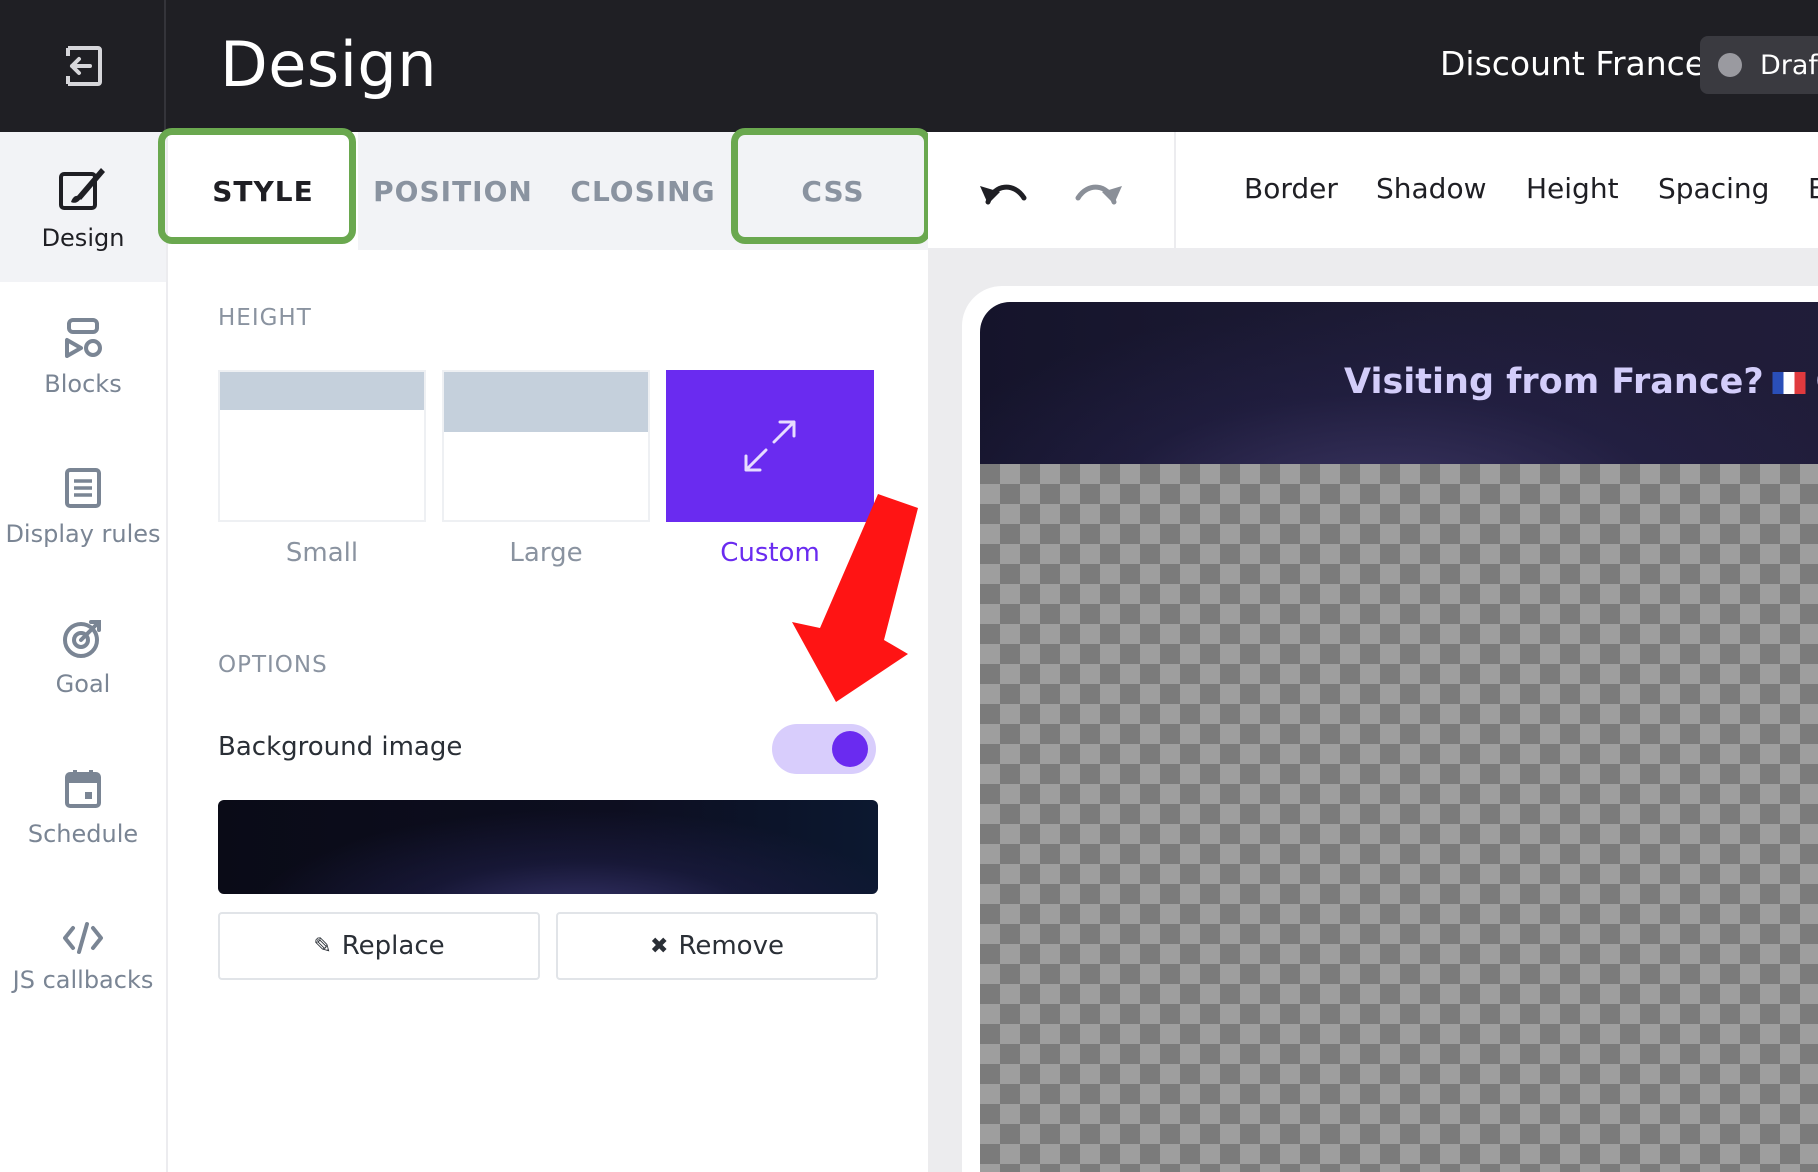  I want to click on replace-label: Replace, so click(393, 946).